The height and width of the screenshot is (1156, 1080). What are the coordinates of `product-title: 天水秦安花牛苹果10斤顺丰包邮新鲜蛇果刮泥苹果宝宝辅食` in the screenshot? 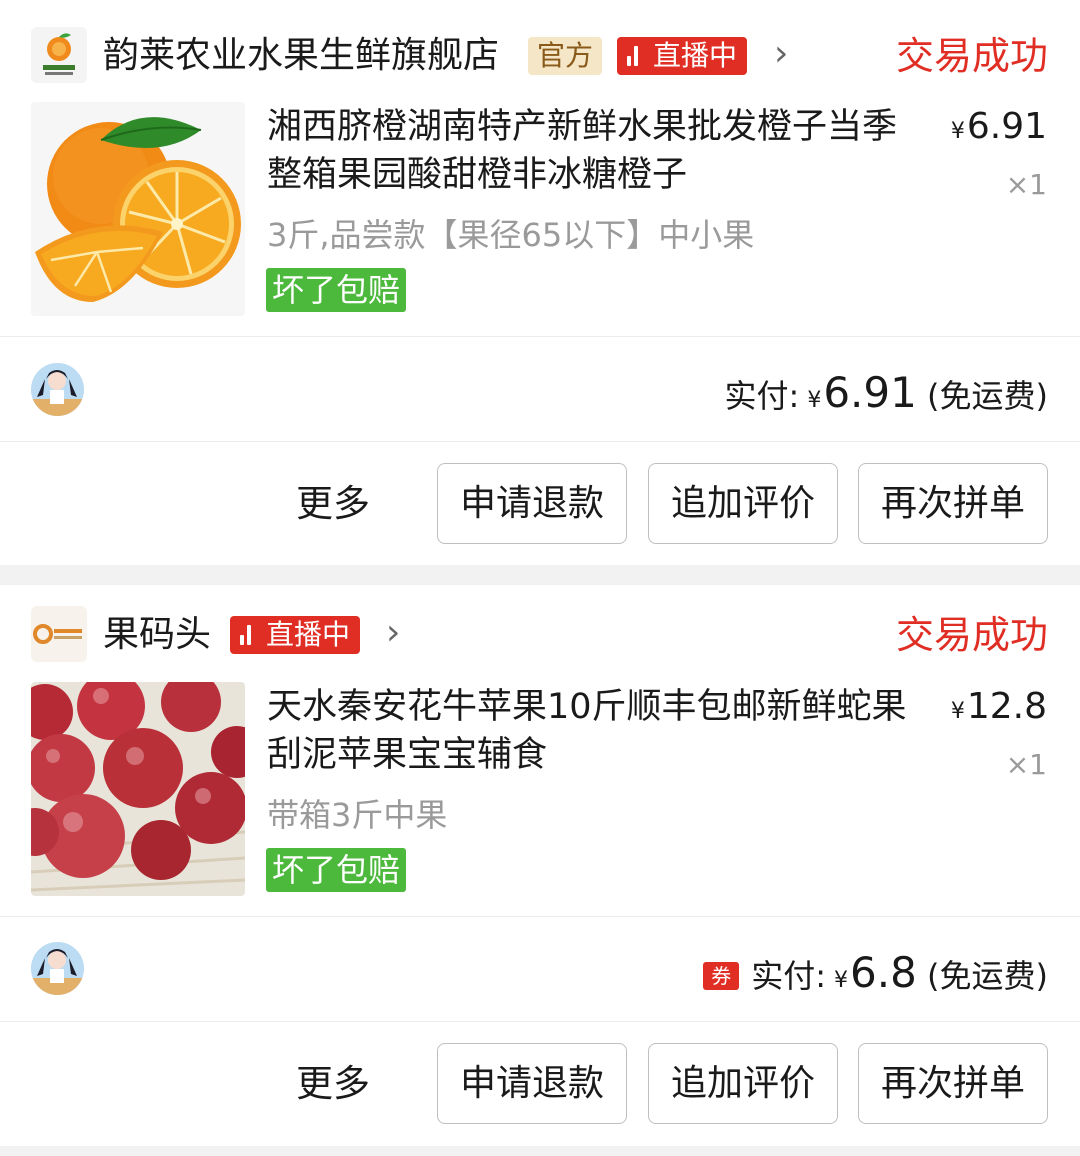 It's located at (592, 731).